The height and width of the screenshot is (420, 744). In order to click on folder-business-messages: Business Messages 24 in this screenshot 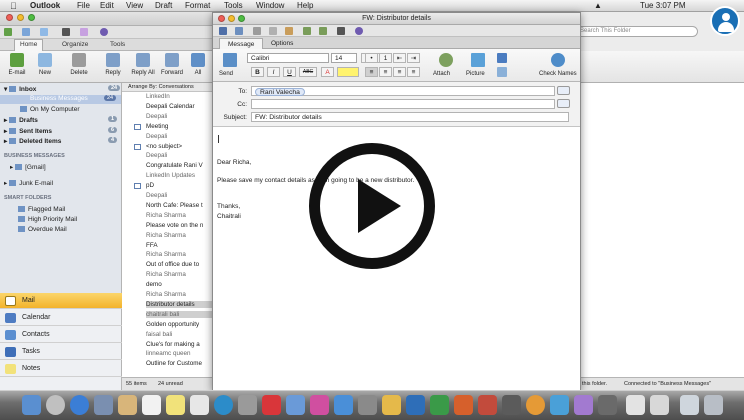, I will do `click(60, 99)`.